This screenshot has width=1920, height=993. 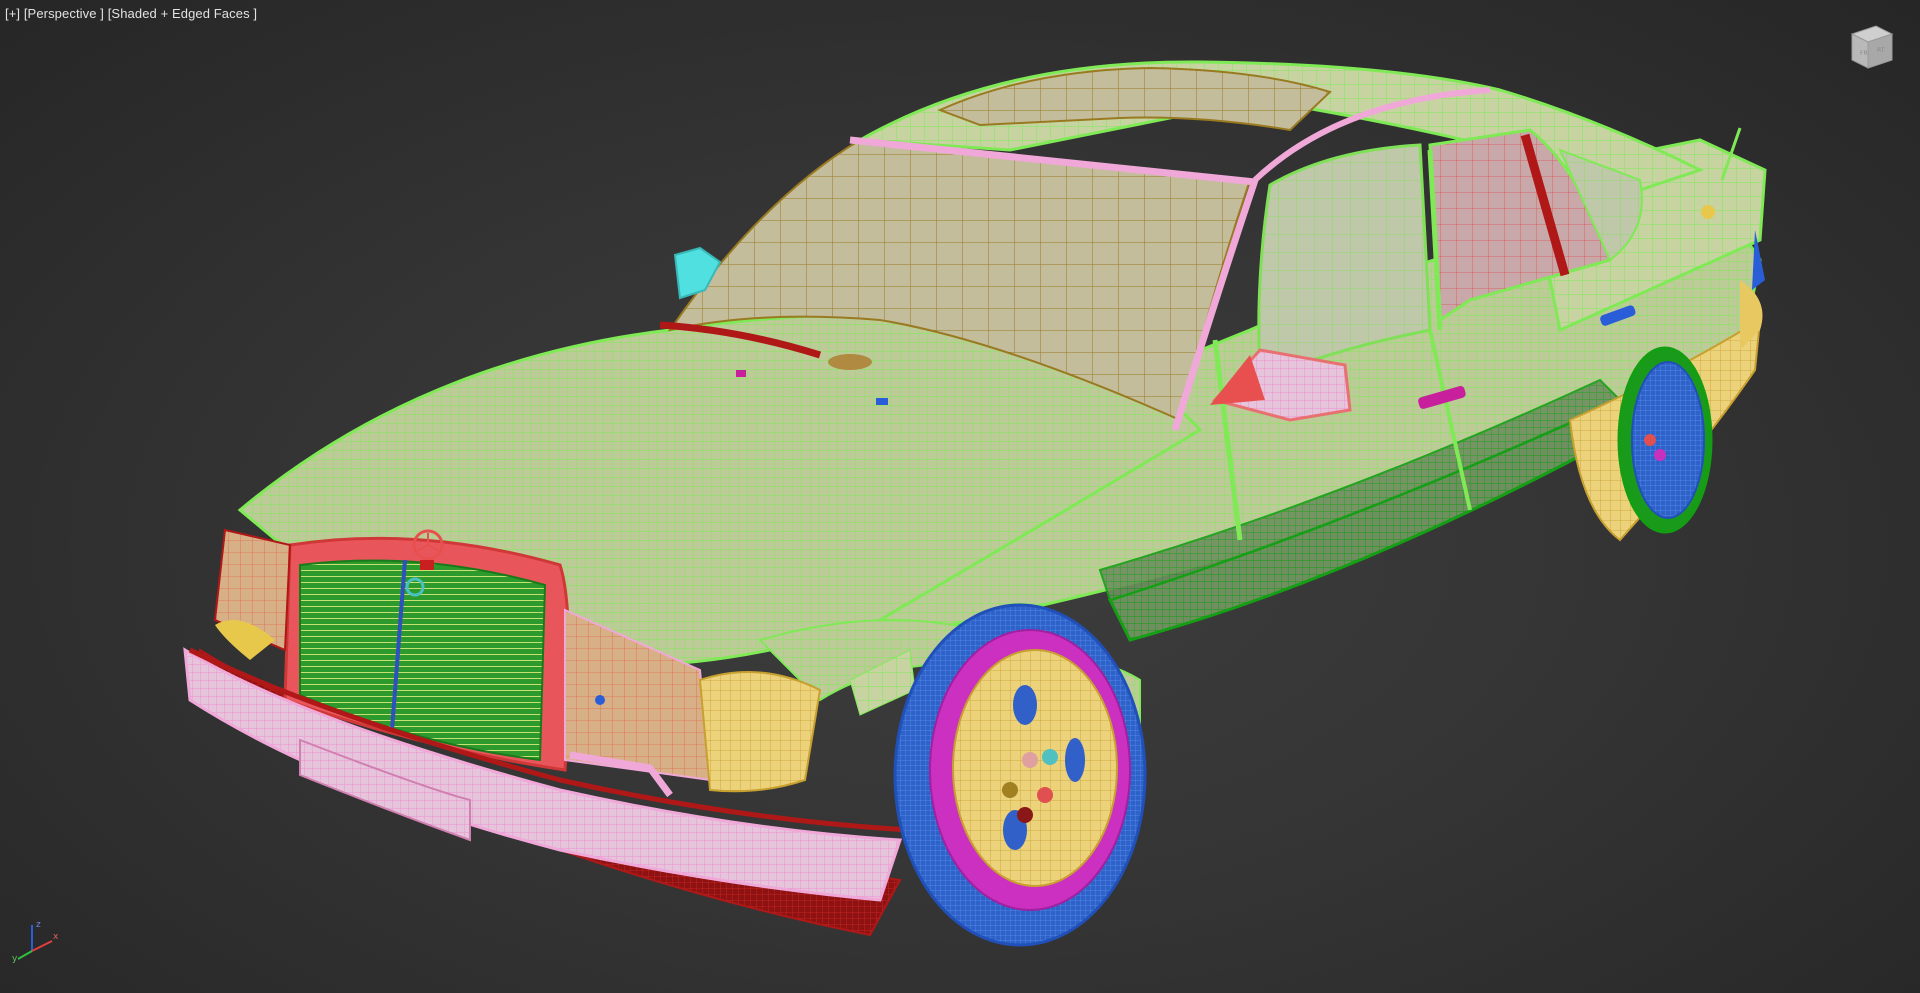 I want to click on axis-z-label: z, so click(x=38, y=925).